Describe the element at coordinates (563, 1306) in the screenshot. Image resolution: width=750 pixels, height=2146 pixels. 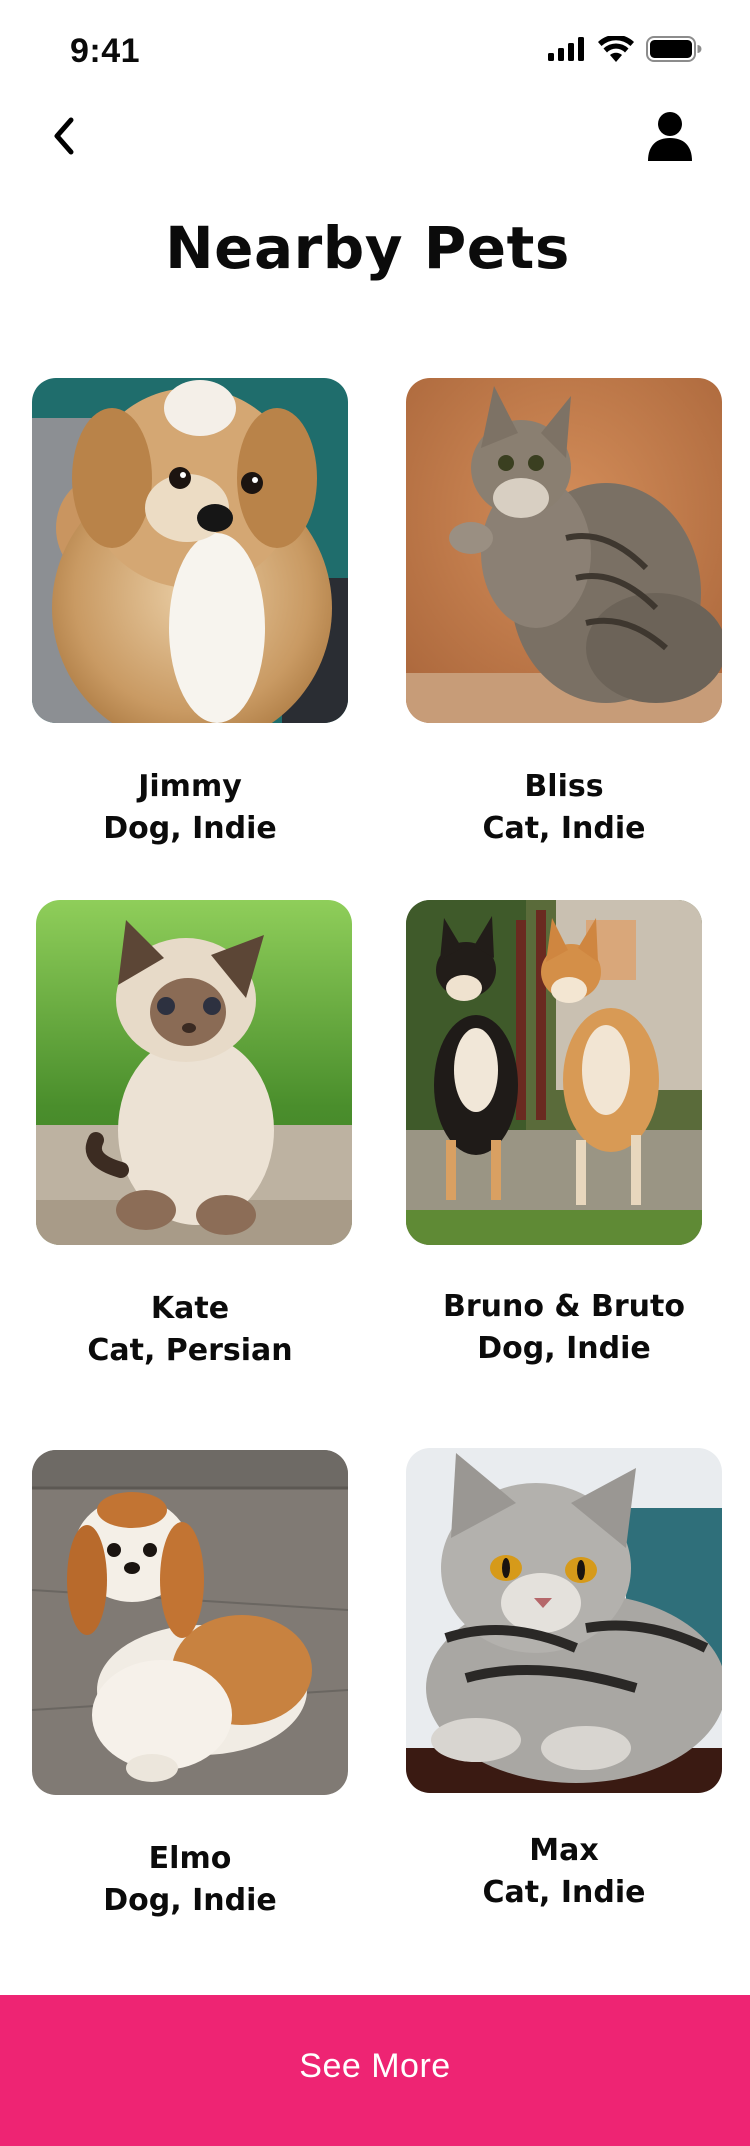
I see `pet-name: Bruno & Bruto` at that location.